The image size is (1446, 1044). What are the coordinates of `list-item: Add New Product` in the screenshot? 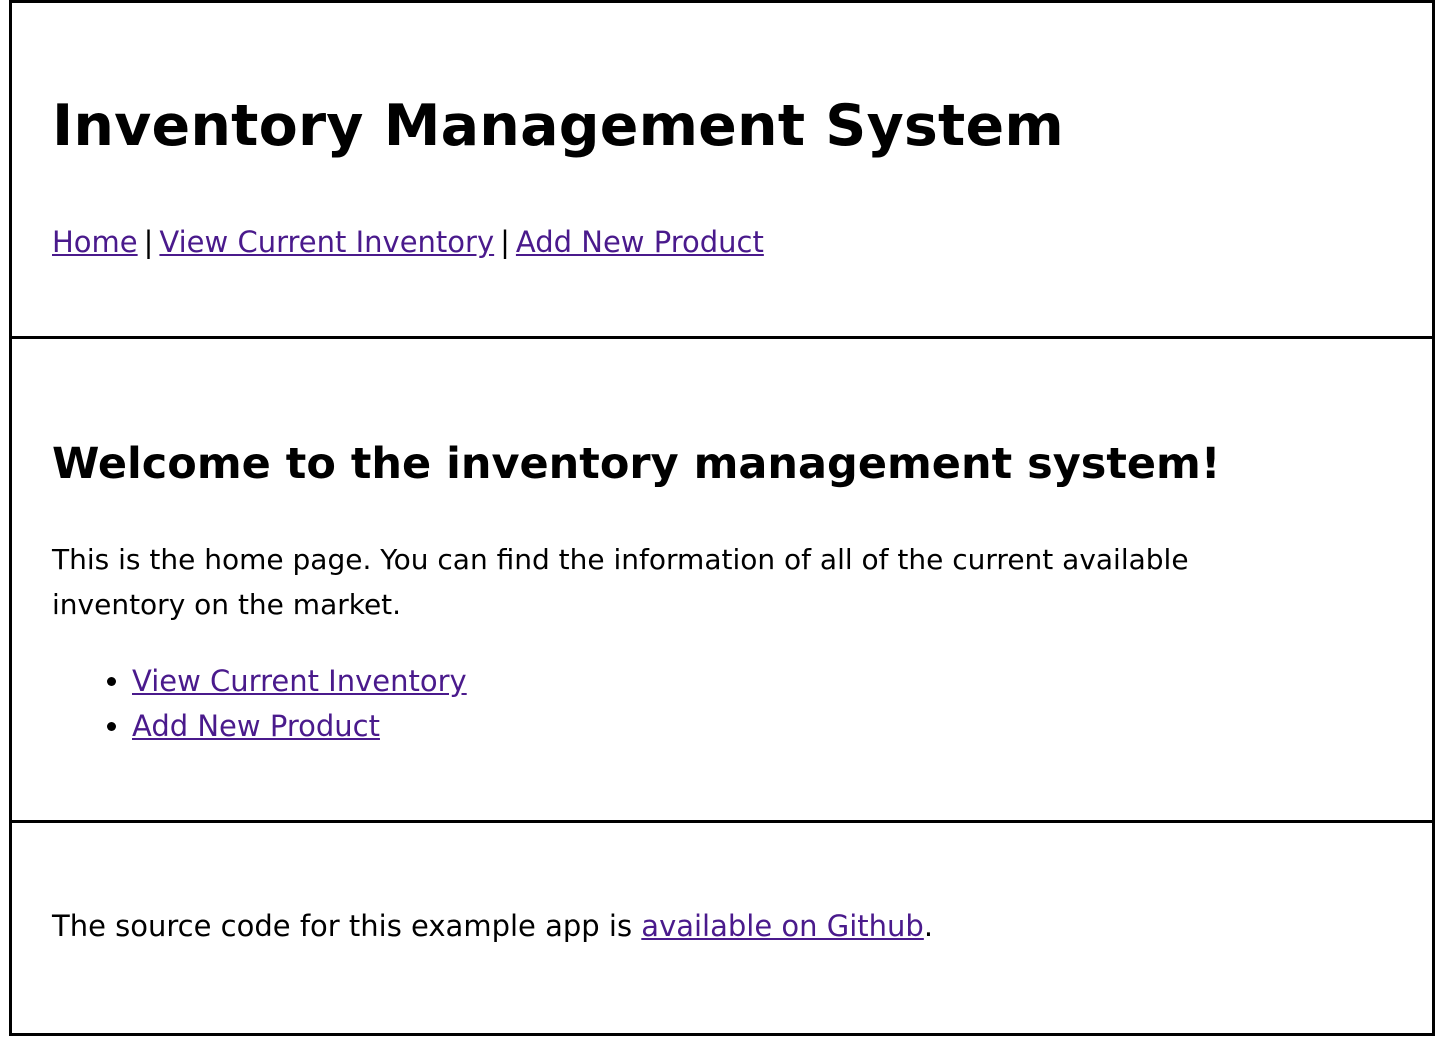 It's located at (299, 726).